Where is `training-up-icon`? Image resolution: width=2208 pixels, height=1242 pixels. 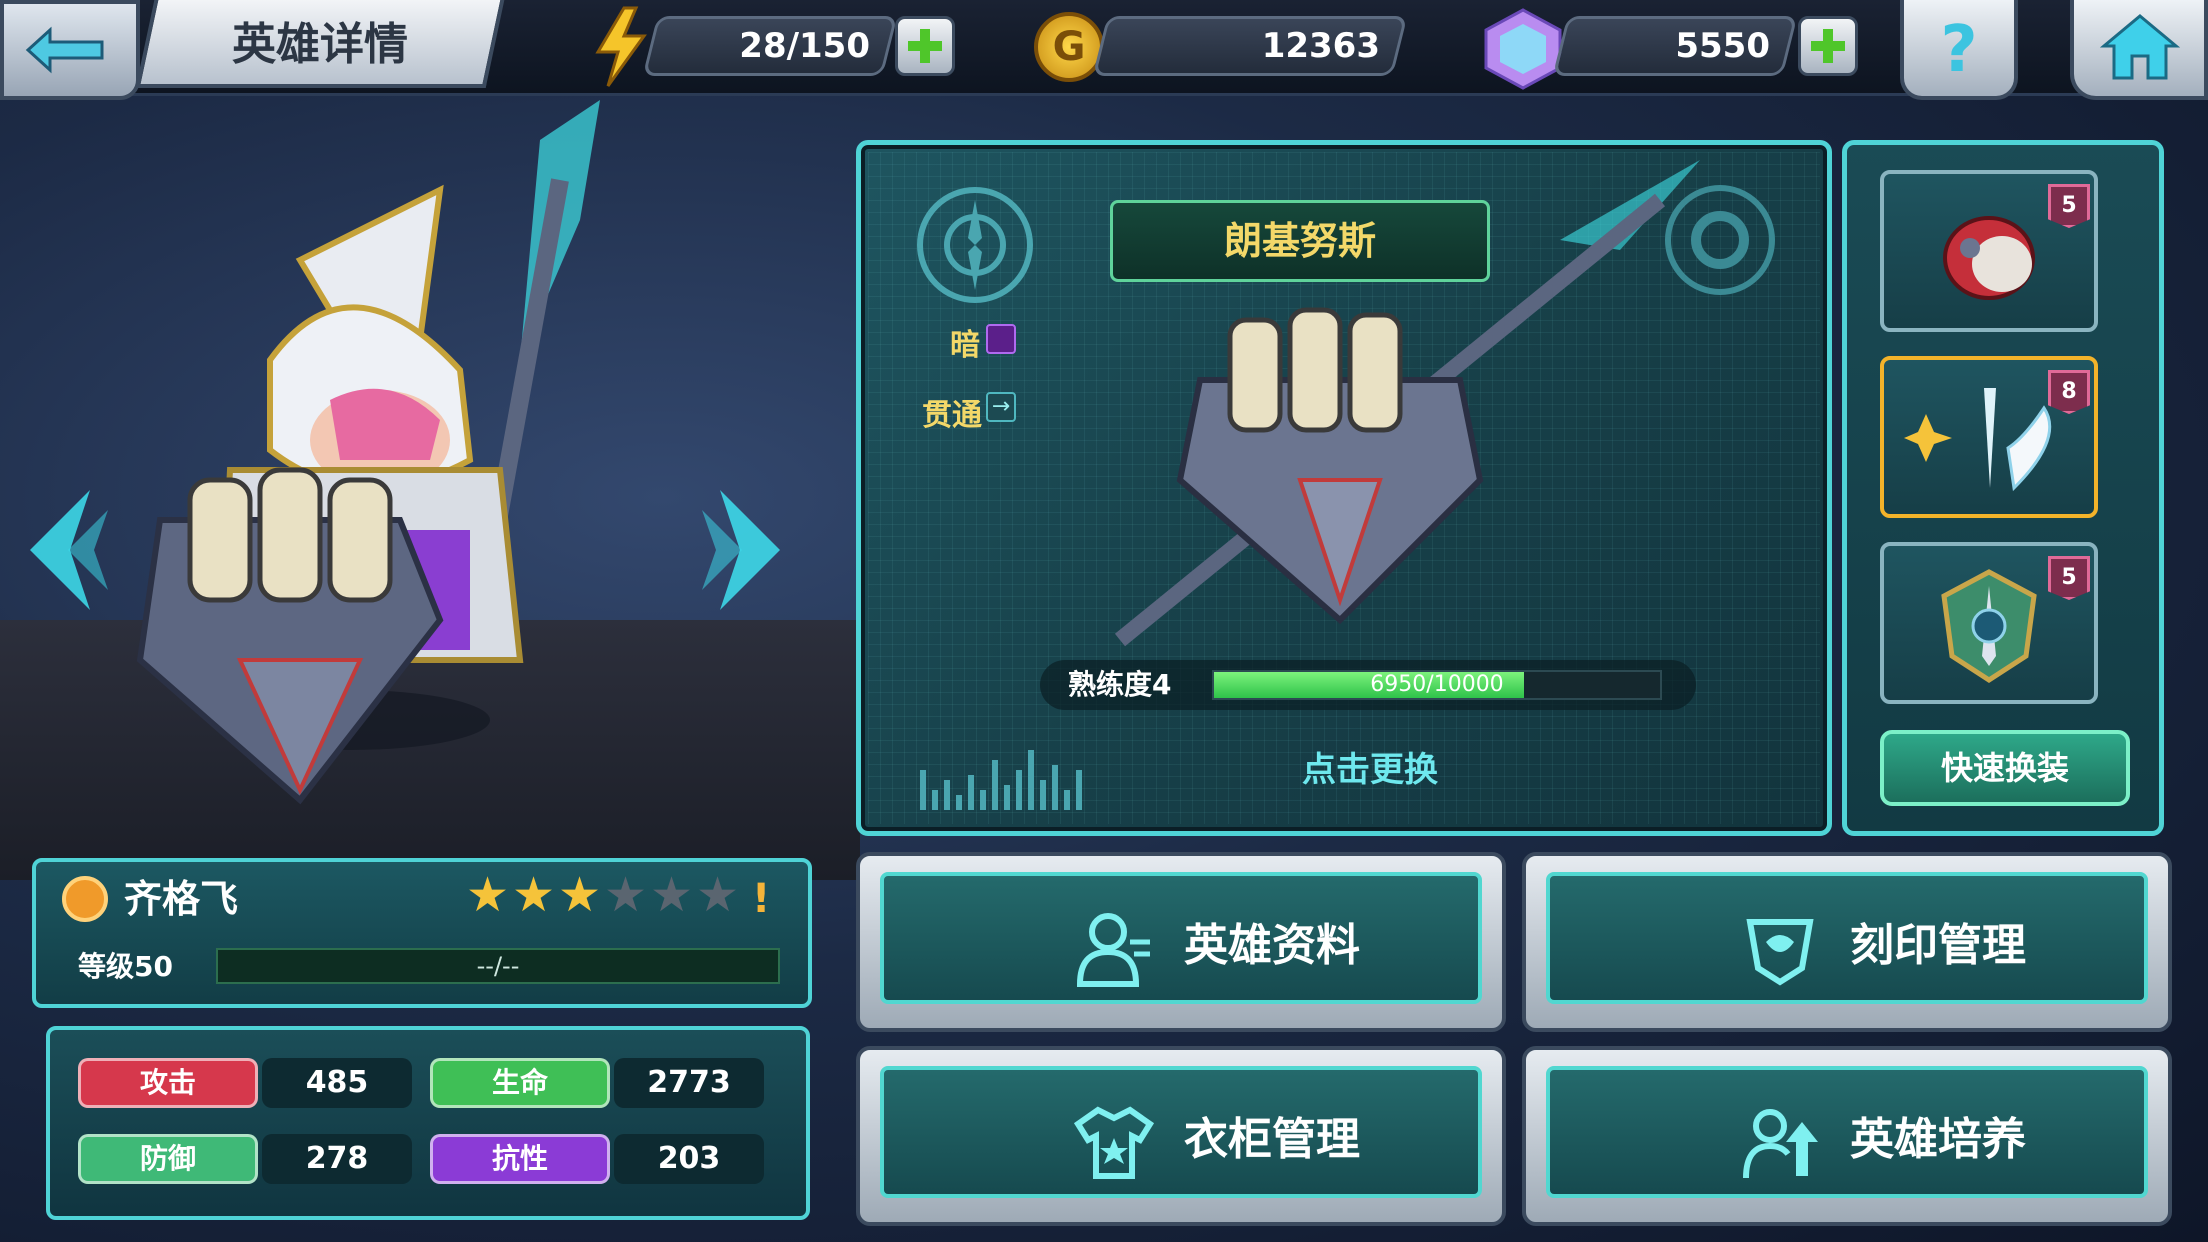 training-up-icon is located at coordinates (1780, 1144).